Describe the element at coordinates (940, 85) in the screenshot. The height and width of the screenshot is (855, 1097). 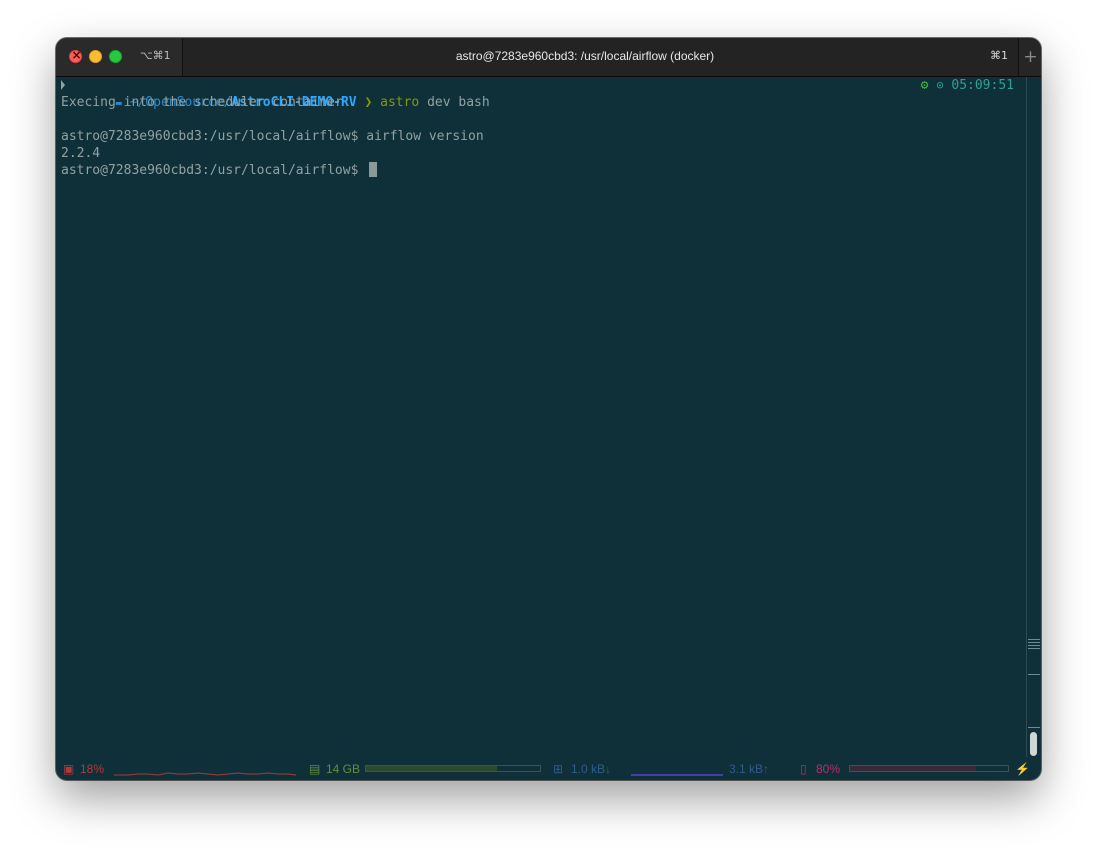
I see `clock-icon: ⊙` at that location.